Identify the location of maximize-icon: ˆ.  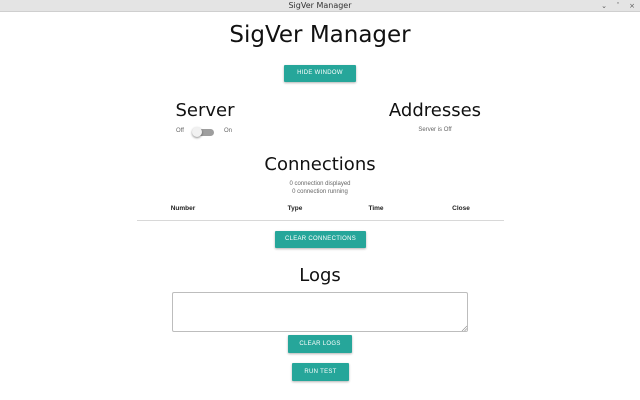
(618, 6).